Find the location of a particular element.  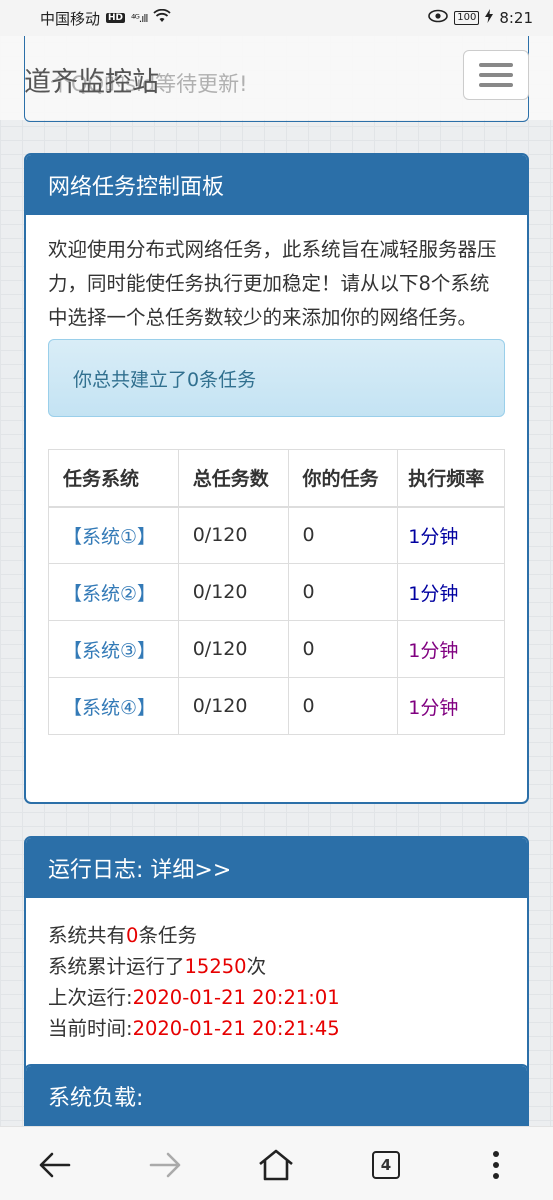

log-label: 上次运行: is located at coordinates (90, 997).